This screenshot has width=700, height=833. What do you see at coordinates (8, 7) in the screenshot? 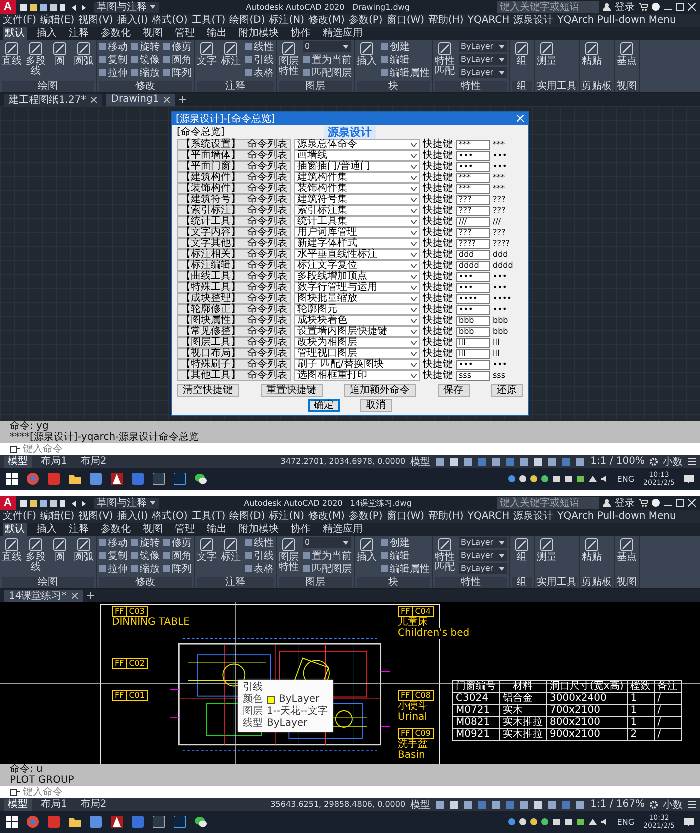
I see `app-logo: A` at bounding box center [8, 7].